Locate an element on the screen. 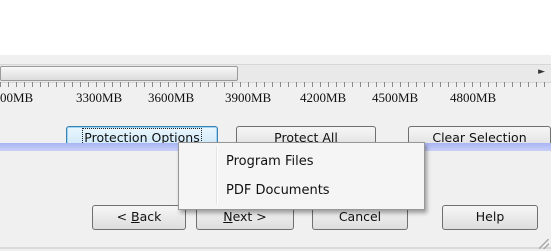  protection-options-context-menu: Program Files PDF Documents is located at coordinates (301, 176).